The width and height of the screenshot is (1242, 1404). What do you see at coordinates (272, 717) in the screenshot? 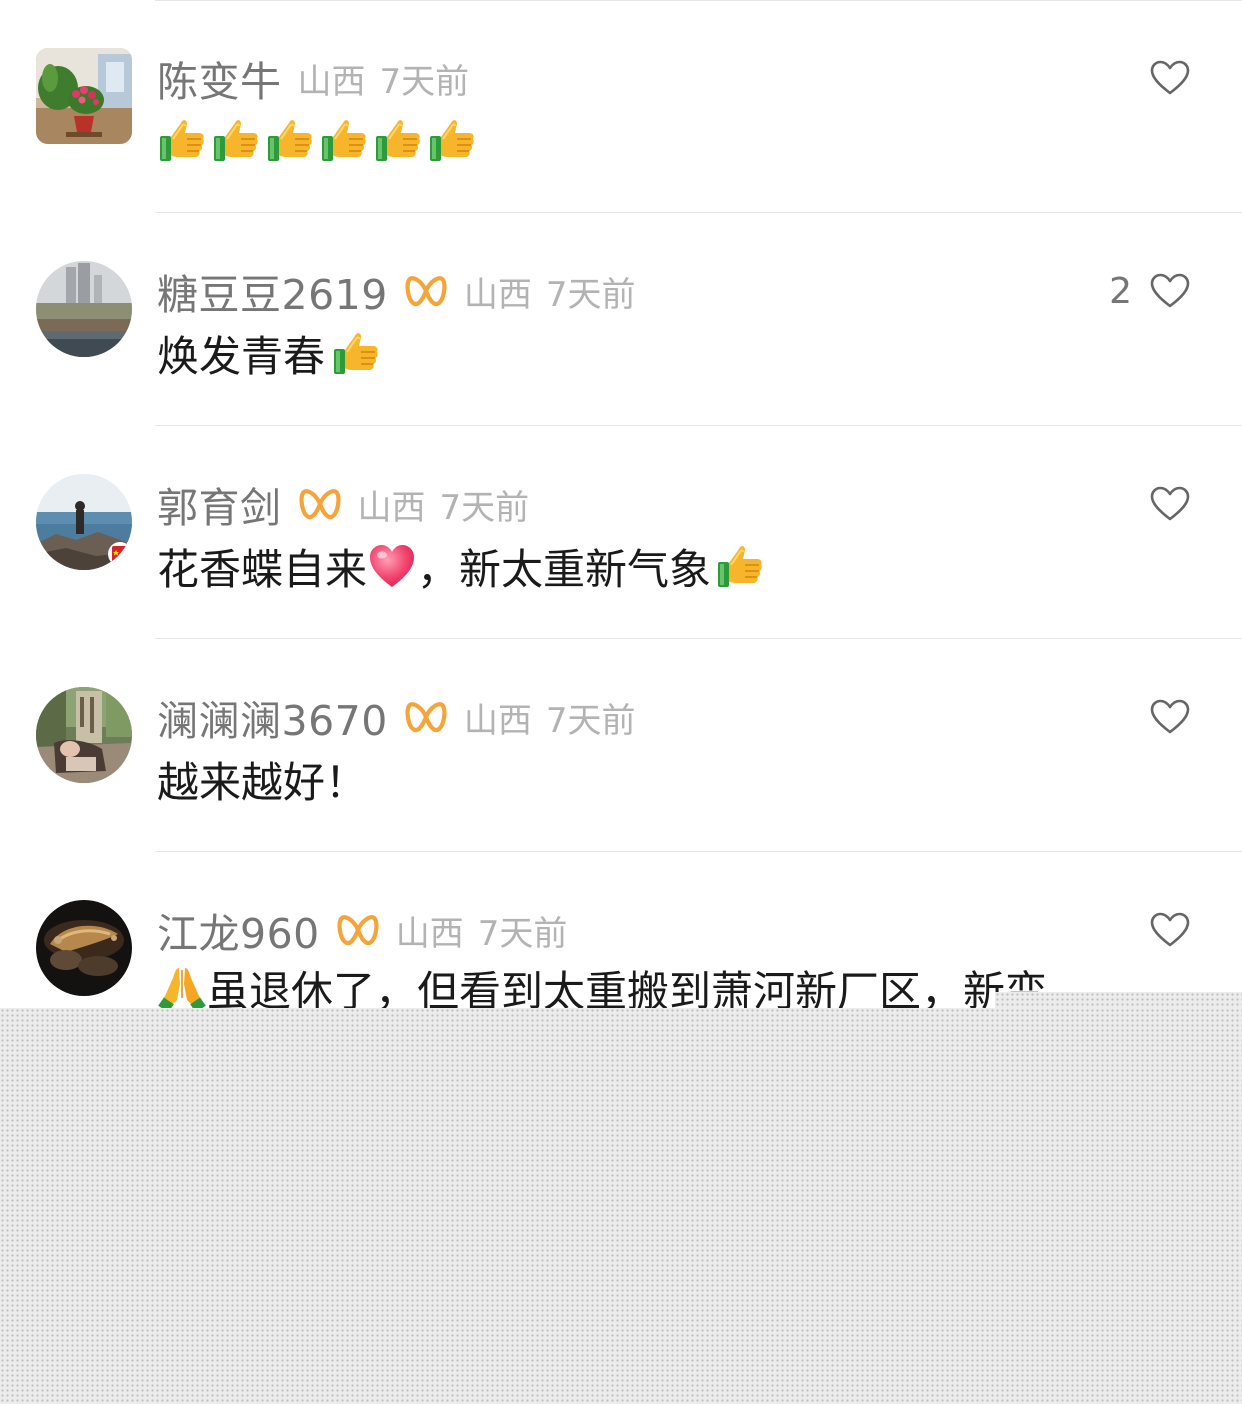
I see `username: 澜澜澜3670` at bounding box center [272, 717].